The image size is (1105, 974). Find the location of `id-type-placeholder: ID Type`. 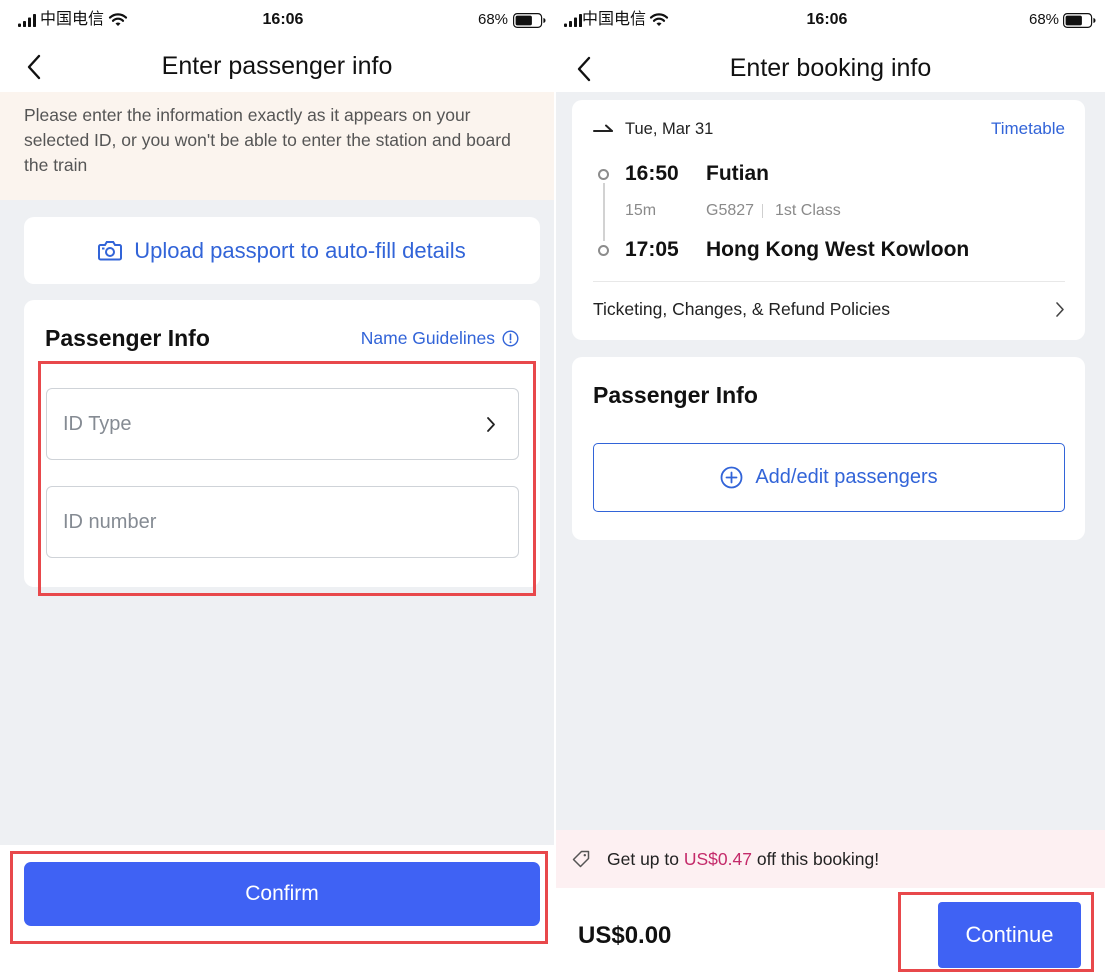

id-type-placeholder: ID Type is located at coordinates (97, 423).